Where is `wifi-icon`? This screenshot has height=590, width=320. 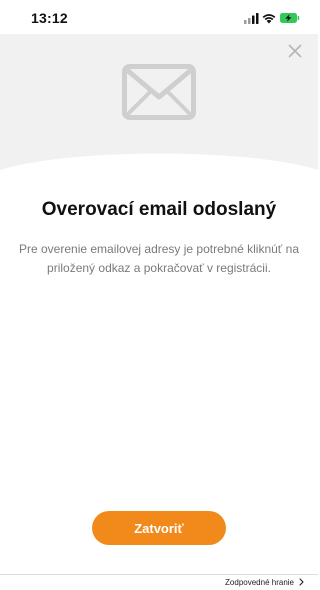
wifi-icon is located at coordinates (269, 19).